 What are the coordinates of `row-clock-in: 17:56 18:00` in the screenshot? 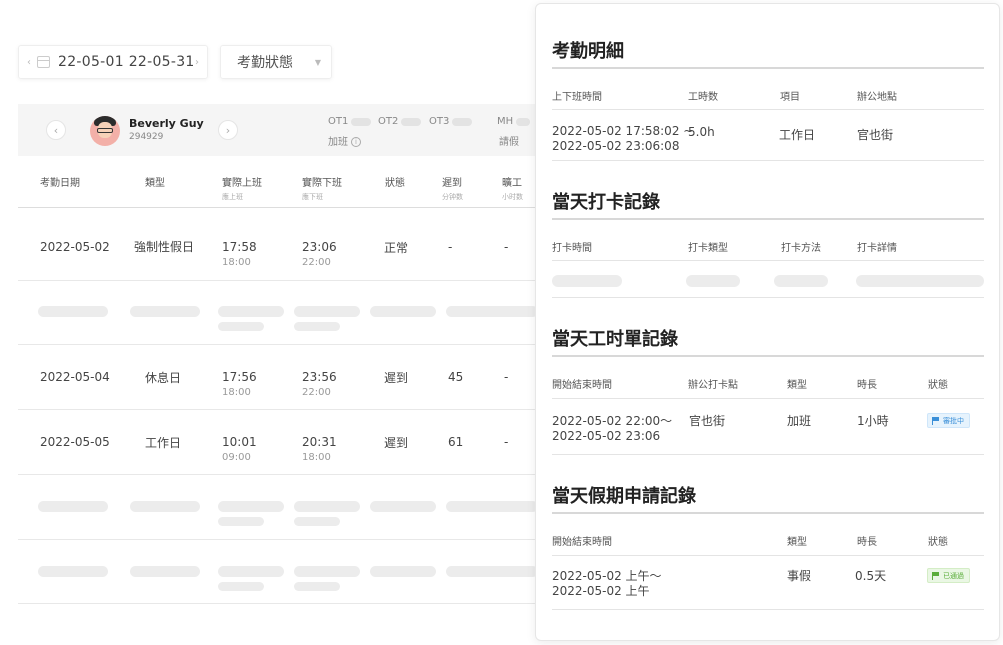 It's located at (239, 384).